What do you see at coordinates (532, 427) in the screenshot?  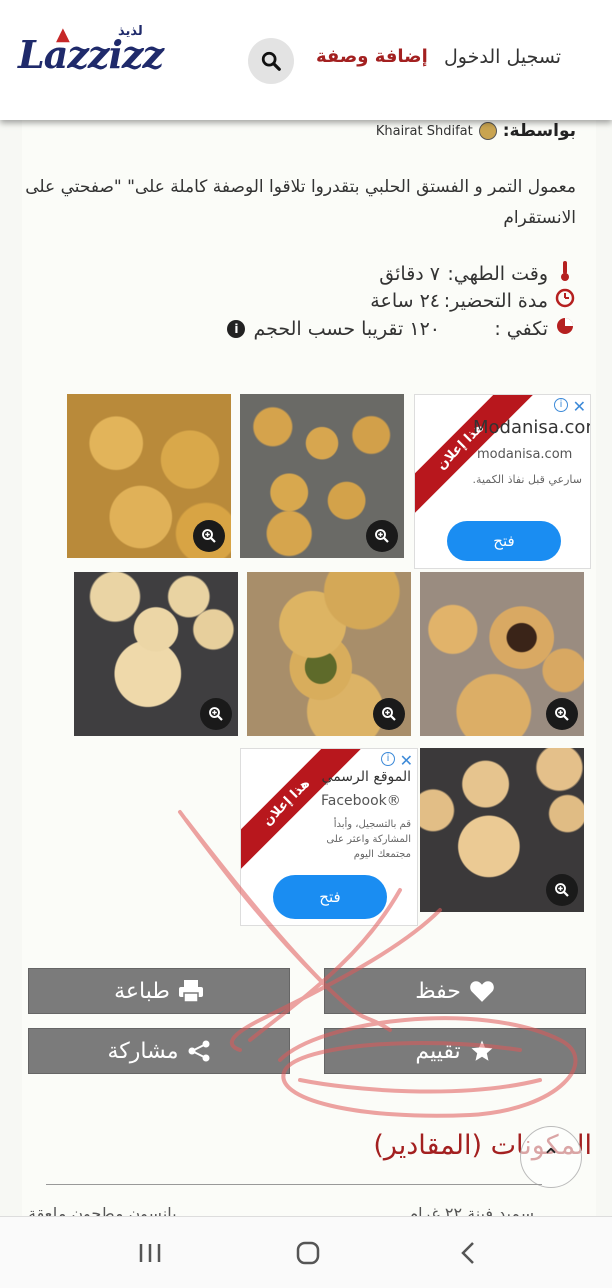 I see `ad-title: Modanisa.com` at bounding box center [532, 427].